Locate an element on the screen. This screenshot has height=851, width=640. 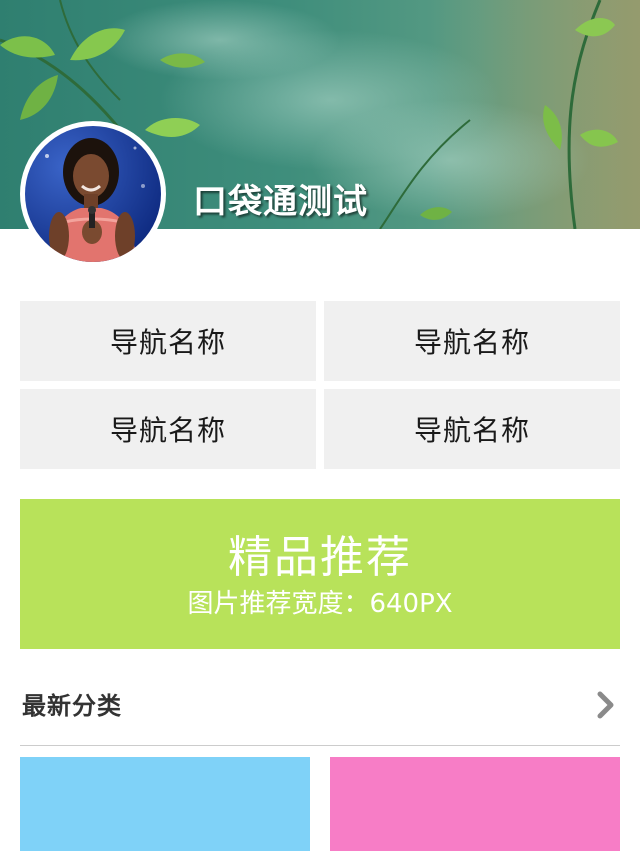
section-divider is located at coordinates (320, 745).